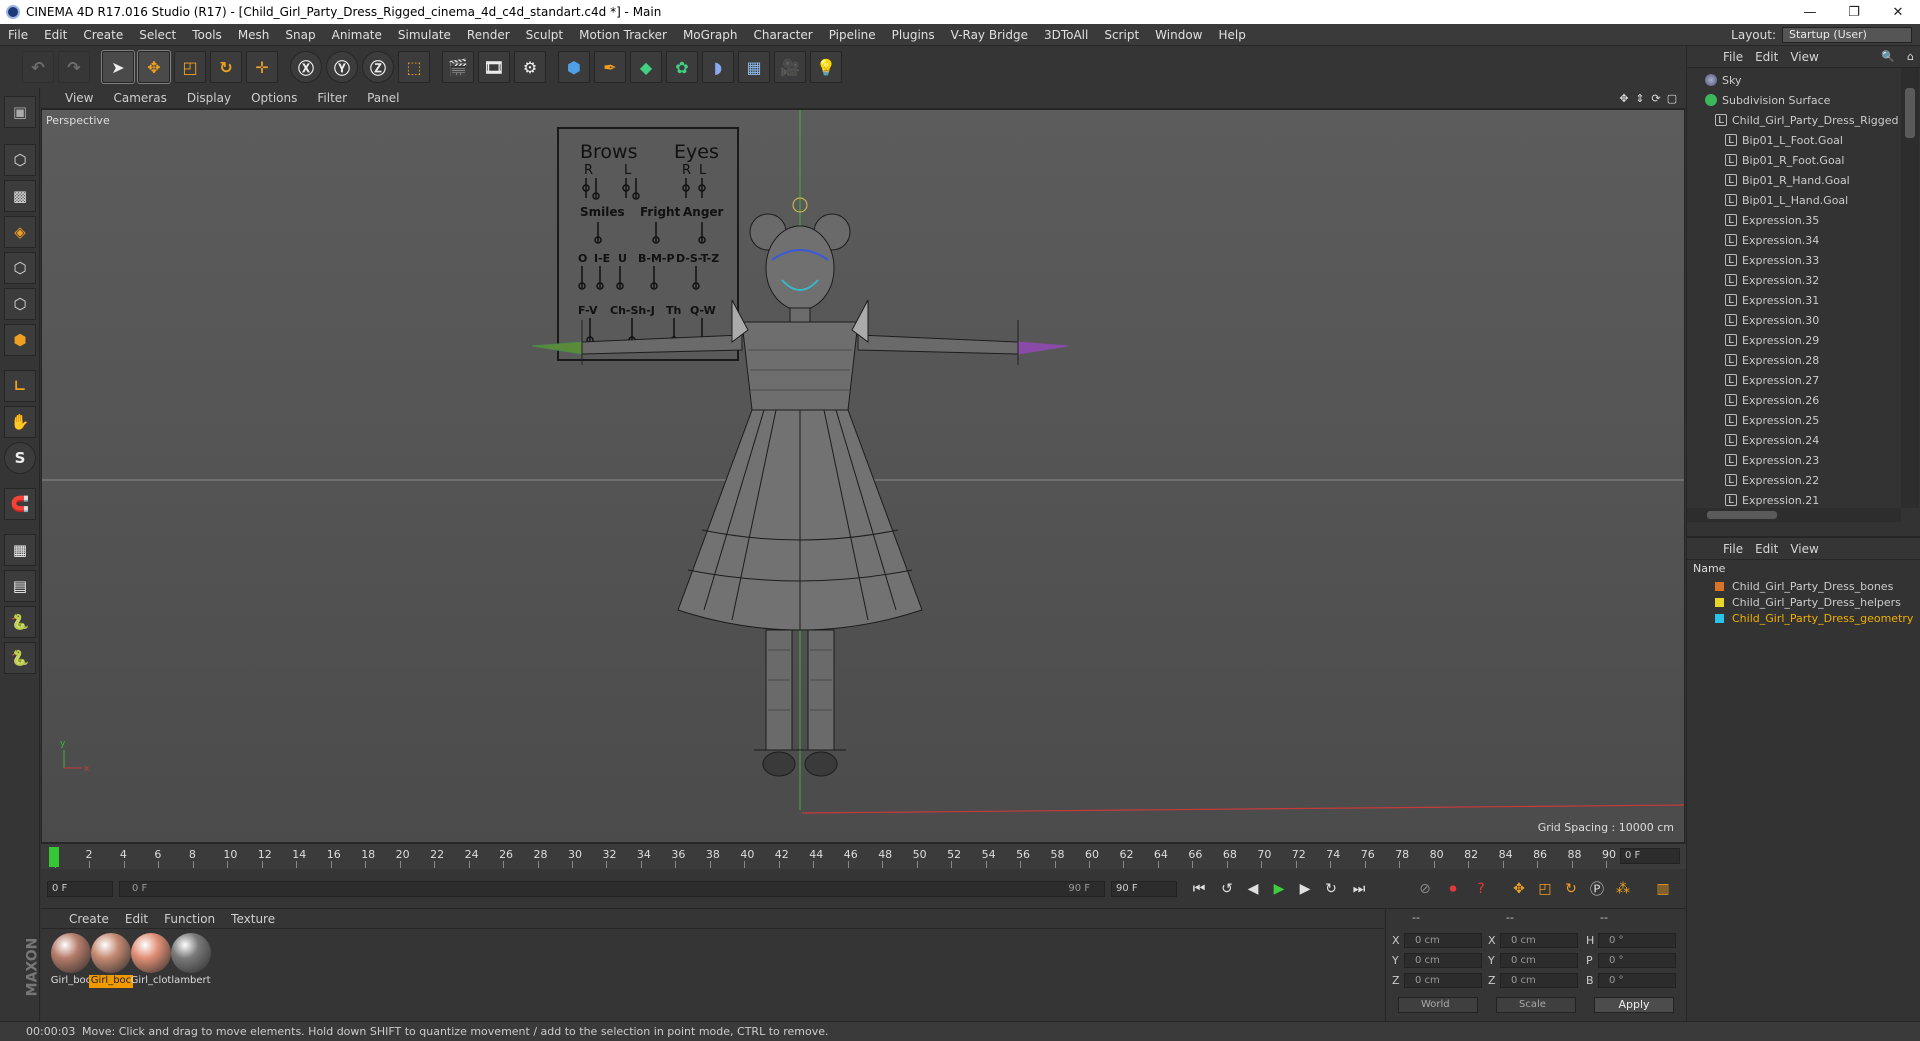  Describe the element at coordinates (1539, 960) in the screenshot. I see `size-y-field: 0 cm` at that location.